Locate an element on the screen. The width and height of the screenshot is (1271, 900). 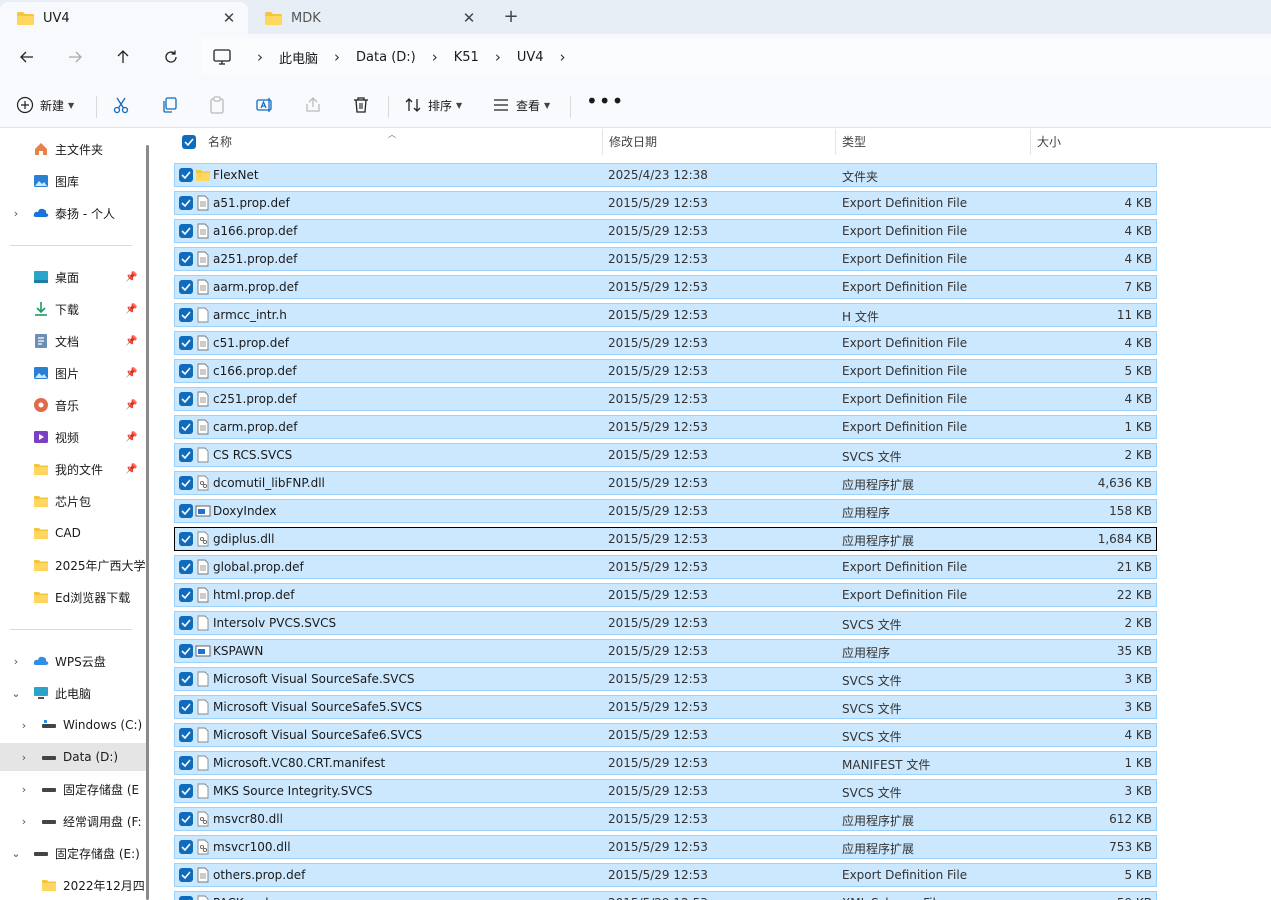
copy-button is located at coordinates (169, 105).